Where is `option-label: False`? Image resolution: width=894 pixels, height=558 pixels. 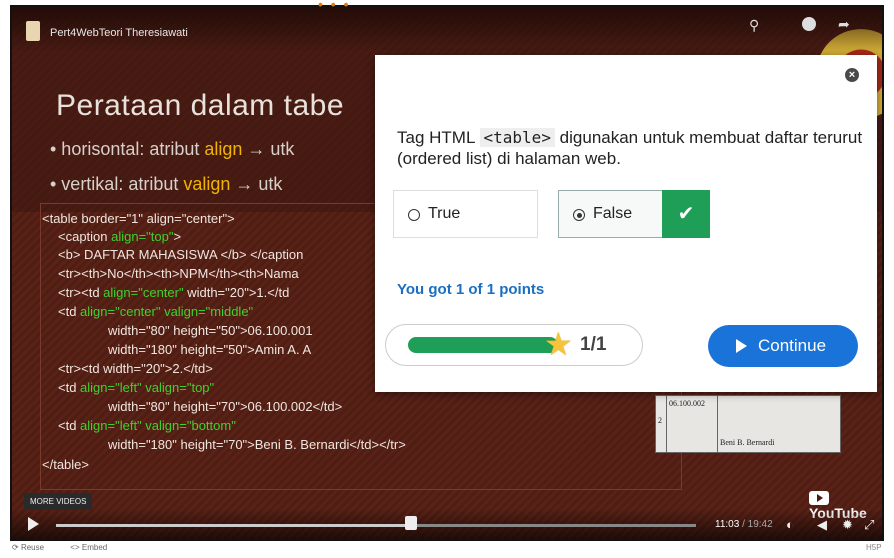
option-label: False is located at coordinates (613, 213).